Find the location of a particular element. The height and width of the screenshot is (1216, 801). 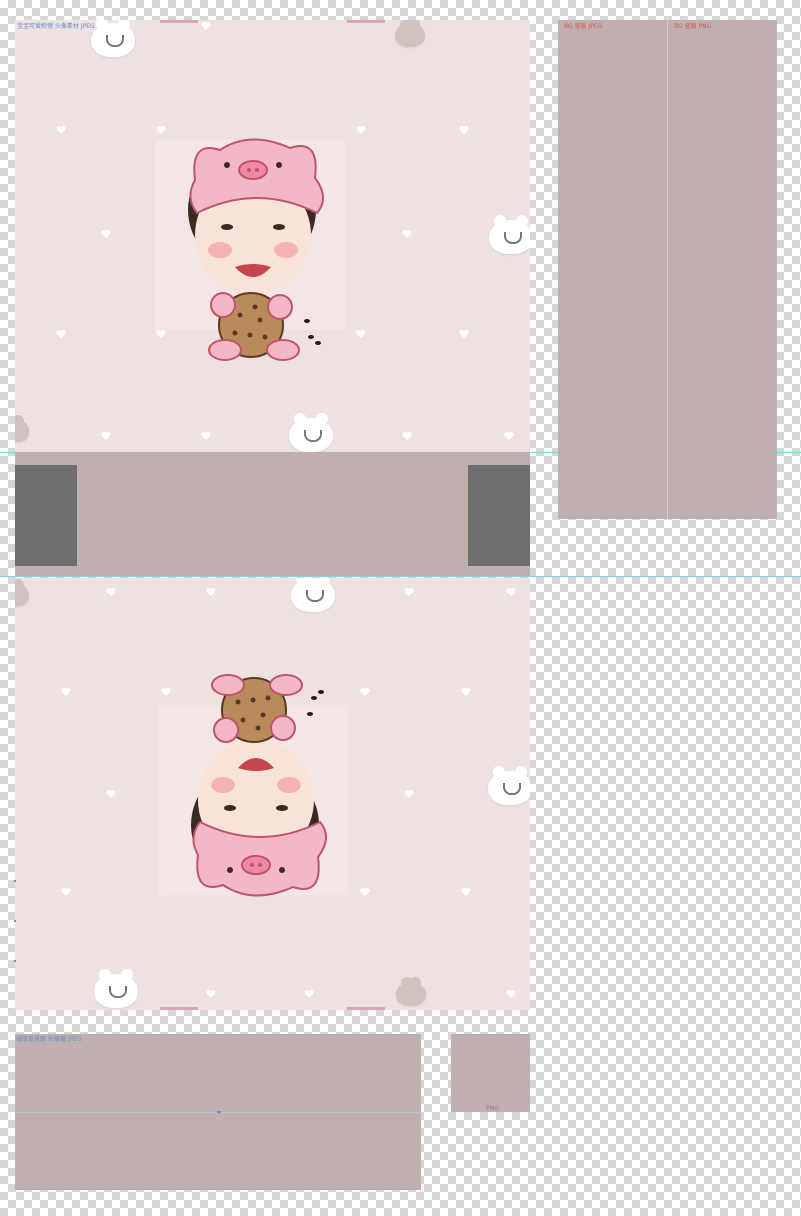

right-panel-label-1: BG 竖版 JPEG is located at coordinates (583, 26).